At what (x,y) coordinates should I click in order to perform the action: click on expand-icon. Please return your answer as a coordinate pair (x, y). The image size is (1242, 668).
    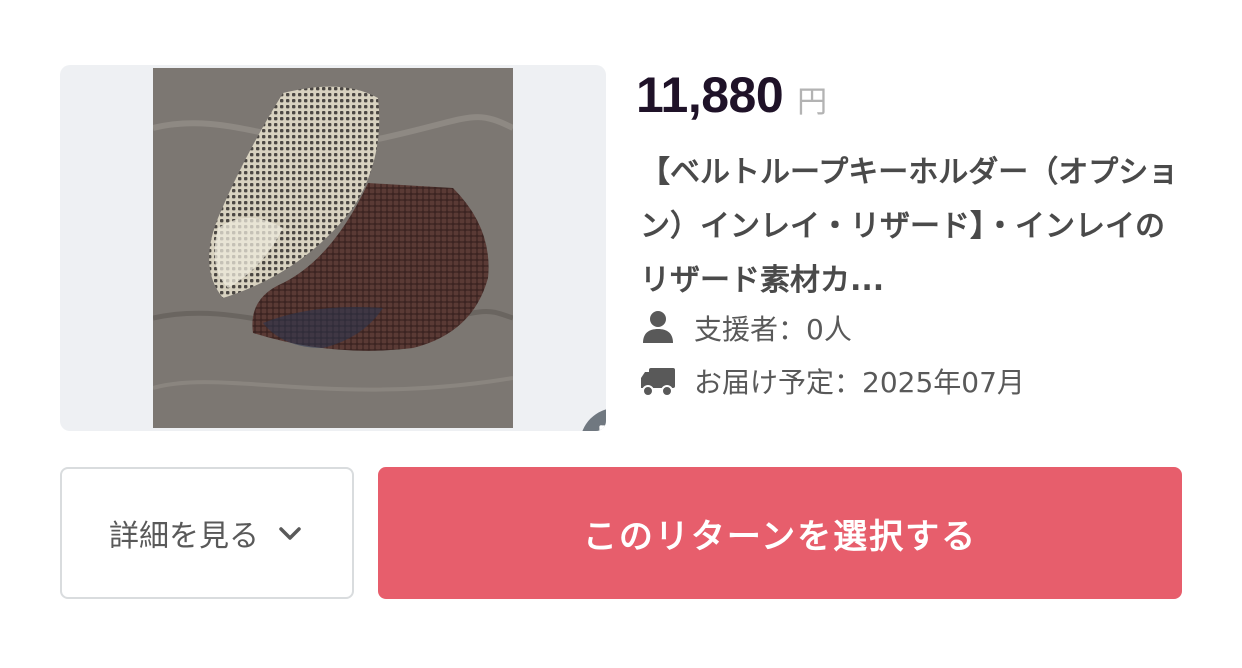
    Looking at the image, I should click on (601, 426).